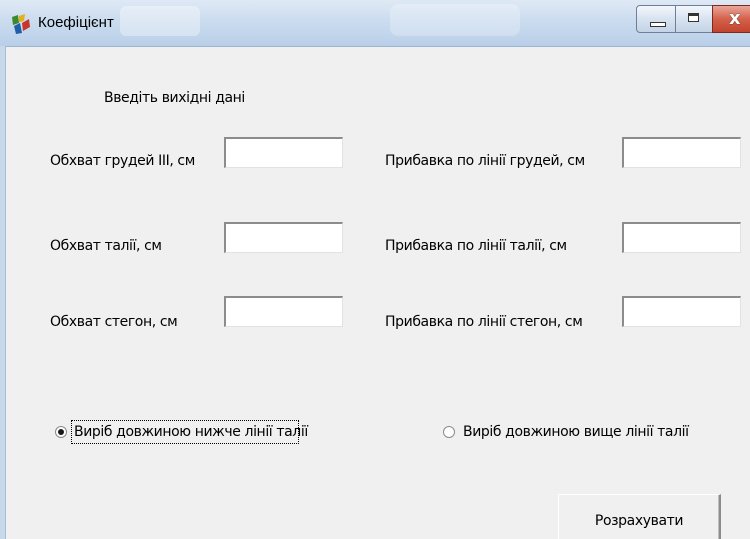 This screenshot has width=750, height=539. What do you see at coordinates (681, 311) in the screenshot?
I see `hip-allowance-input` at bounding box center [681, 311].